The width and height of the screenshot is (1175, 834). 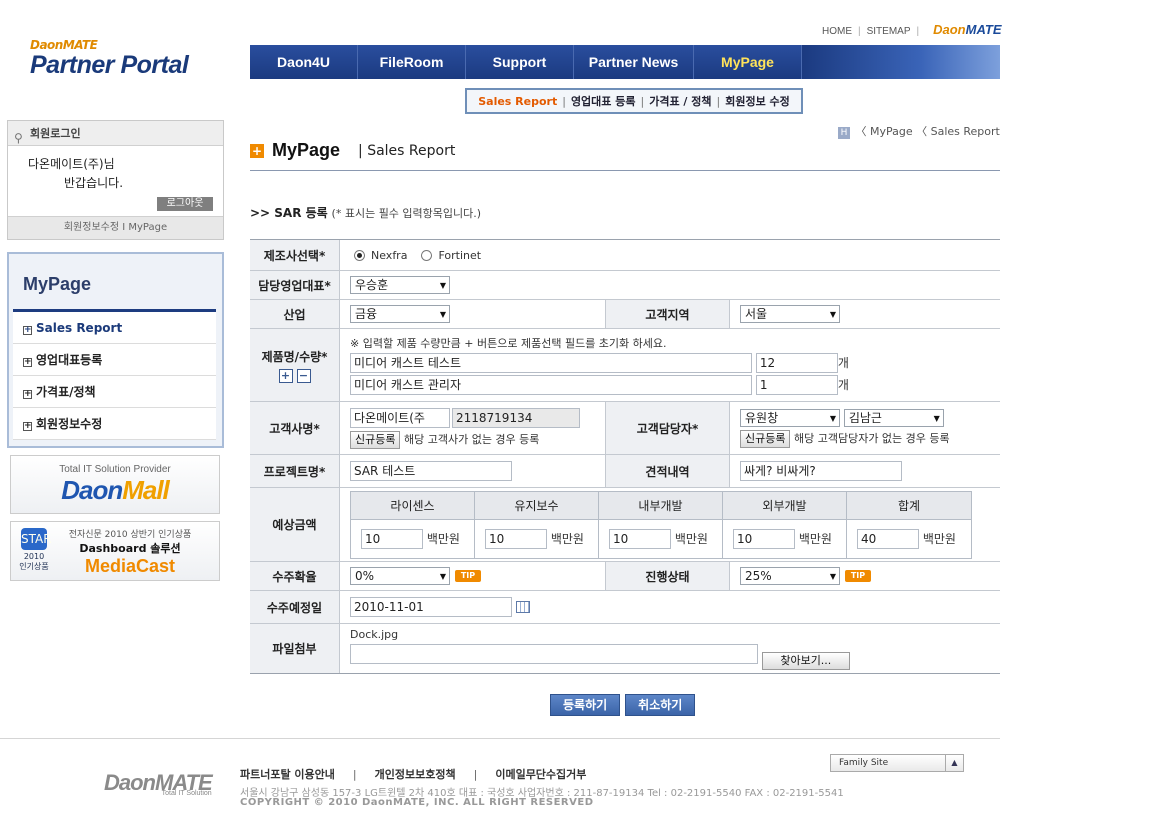 I want to click on cost-total-field: 40, so click(x=888, y=538).